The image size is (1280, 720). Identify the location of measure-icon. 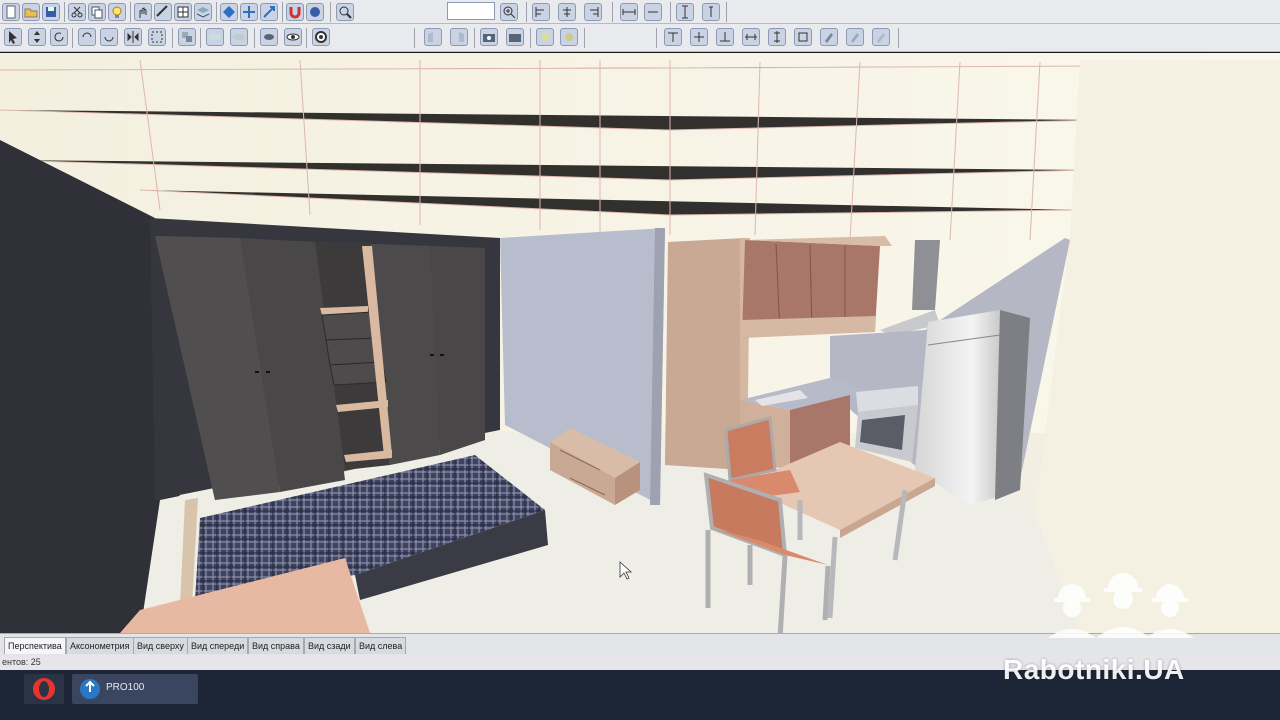
(163, 12).